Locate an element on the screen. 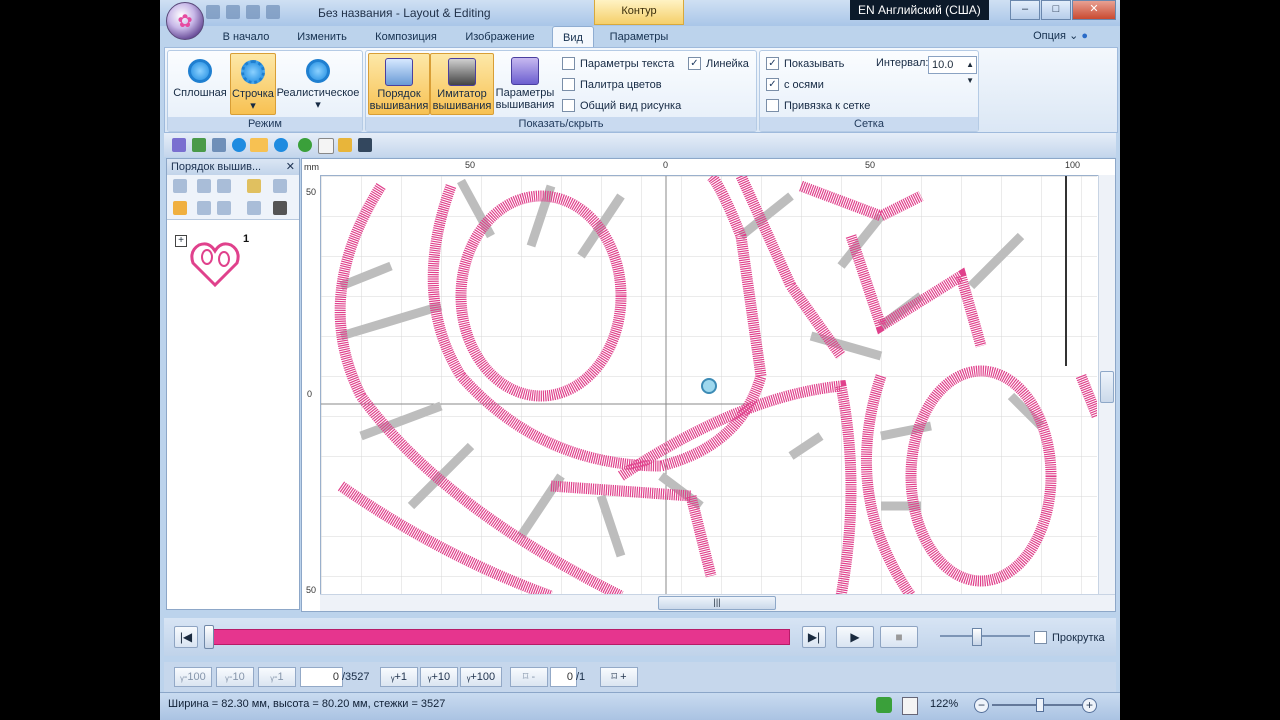  mode-realistic-button: Реалистическое ▾ is located at coordinates (318, 83).